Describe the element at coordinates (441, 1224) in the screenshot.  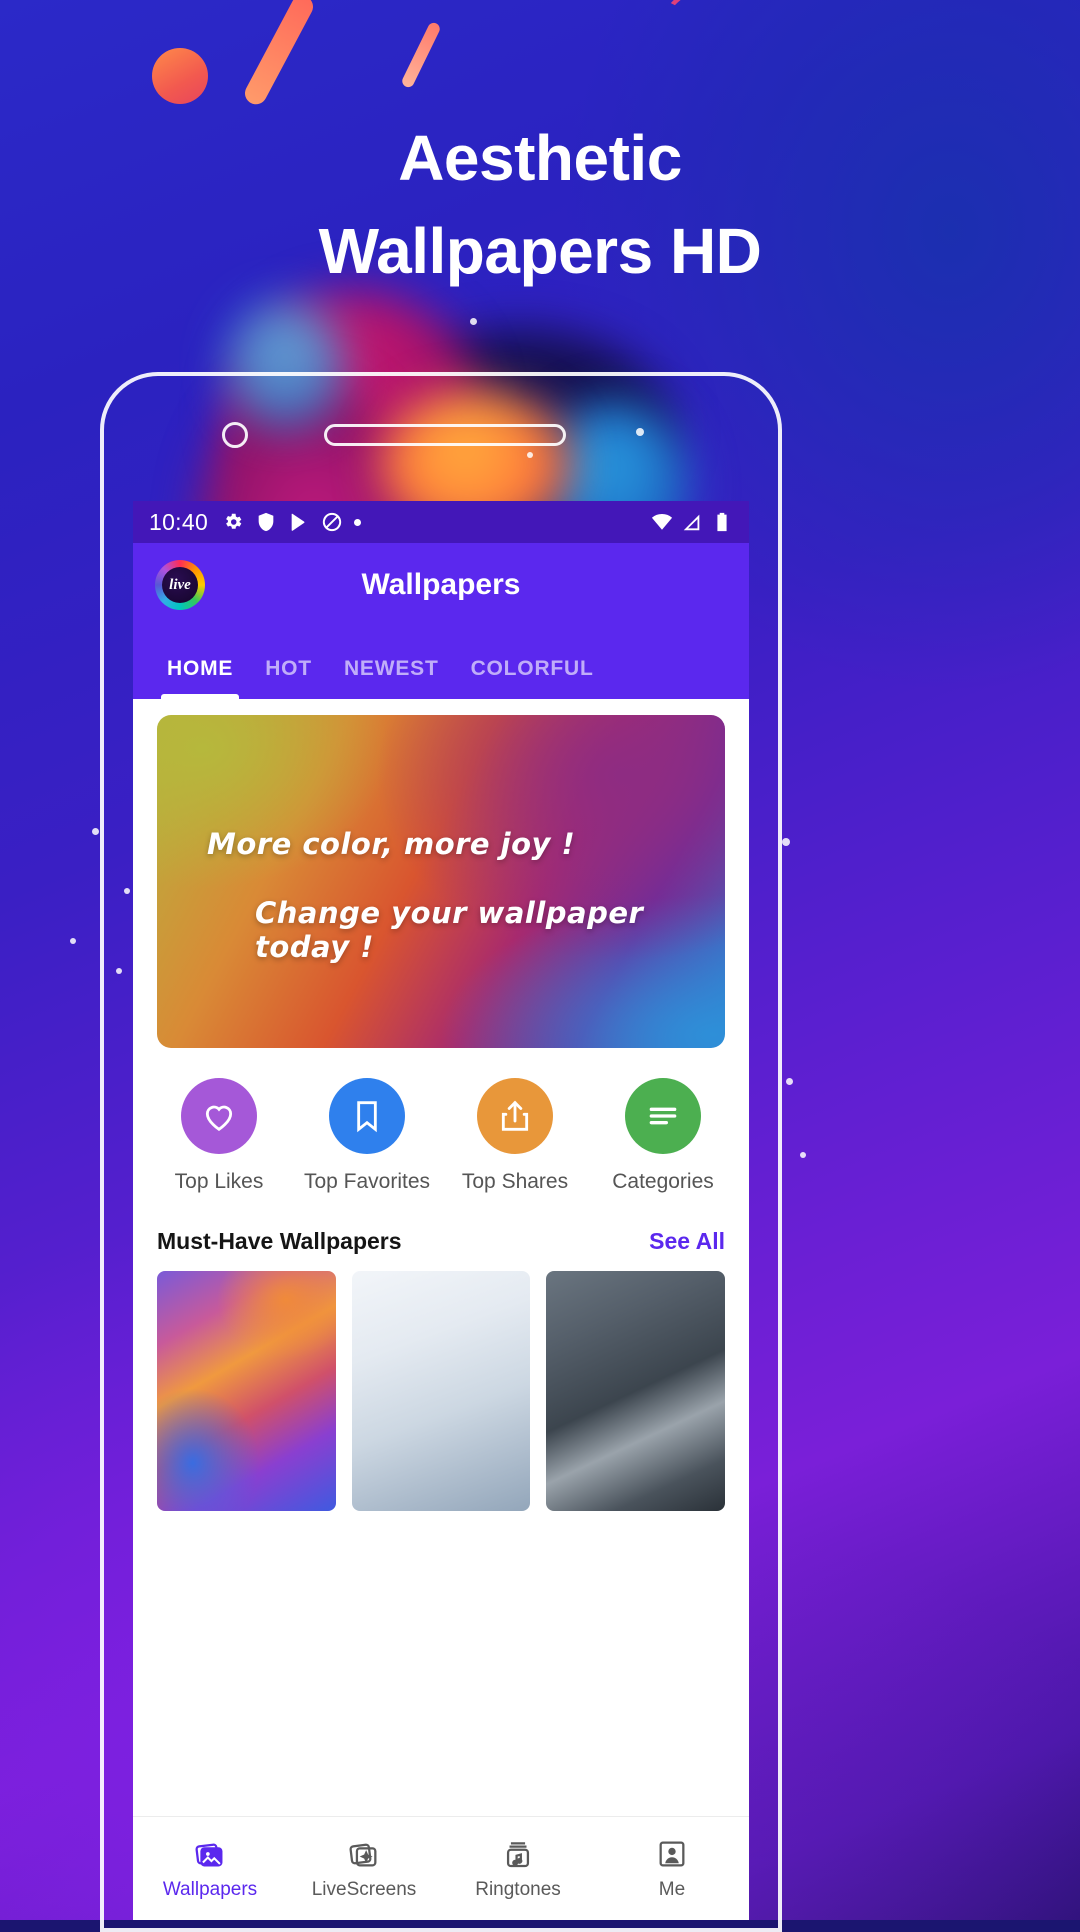
I see `section-header: Must-Have Wallpapers See All` at that location.